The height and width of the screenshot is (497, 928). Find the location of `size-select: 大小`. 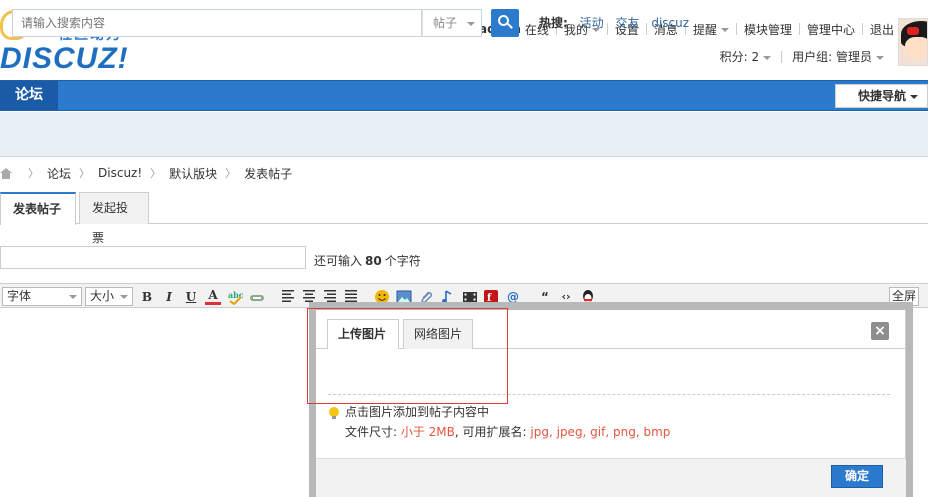

size-select: 大小 is located at coordinates (109, 296).